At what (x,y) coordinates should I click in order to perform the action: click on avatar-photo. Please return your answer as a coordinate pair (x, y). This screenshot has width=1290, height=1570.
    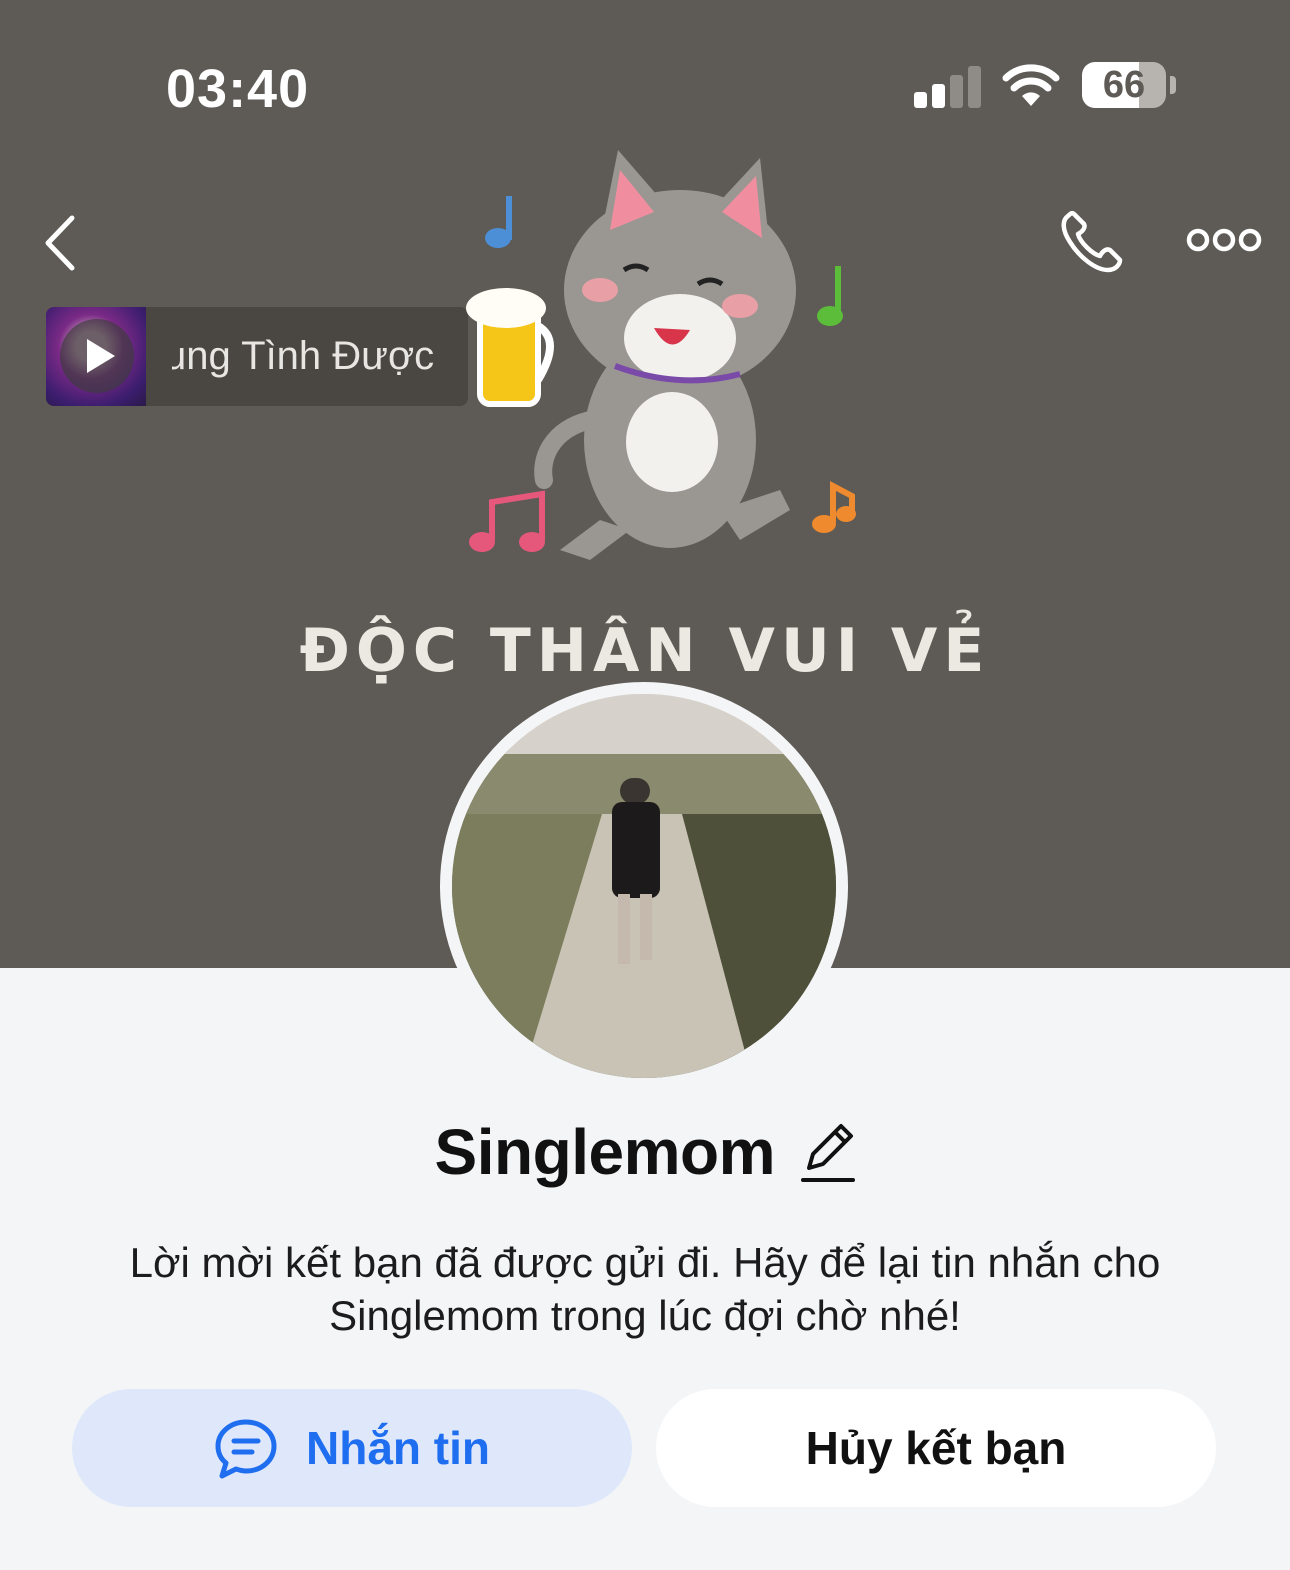
    Looking at the image, I should click on (644, 886).